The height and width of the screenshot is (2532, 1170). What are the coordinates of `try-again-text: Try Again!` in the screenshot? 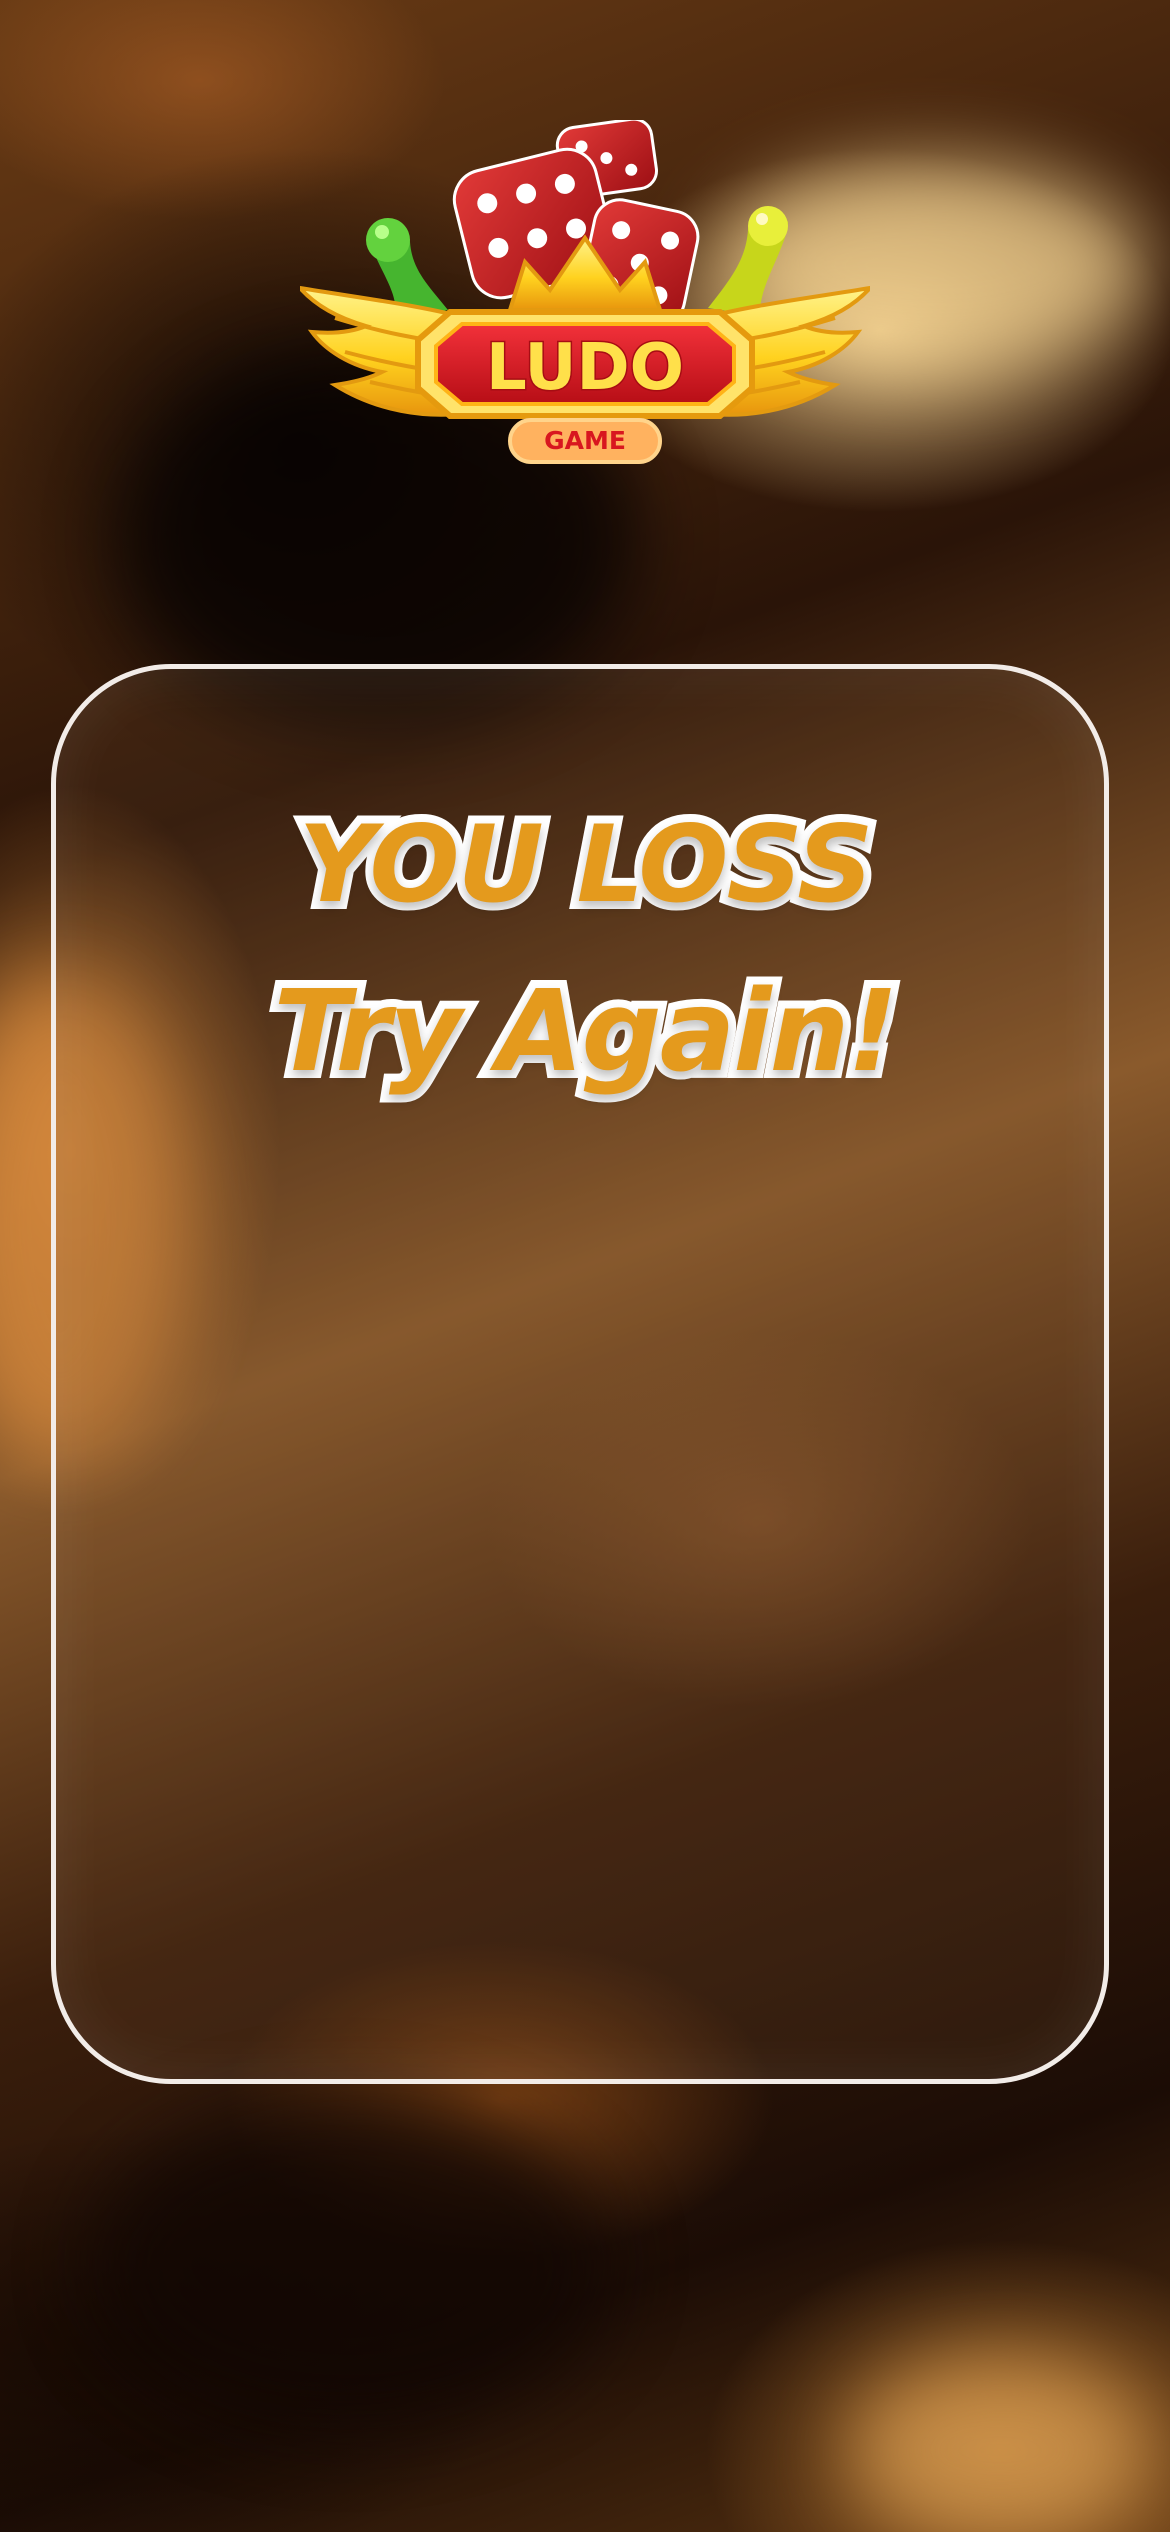 It's located at (585, 1032).